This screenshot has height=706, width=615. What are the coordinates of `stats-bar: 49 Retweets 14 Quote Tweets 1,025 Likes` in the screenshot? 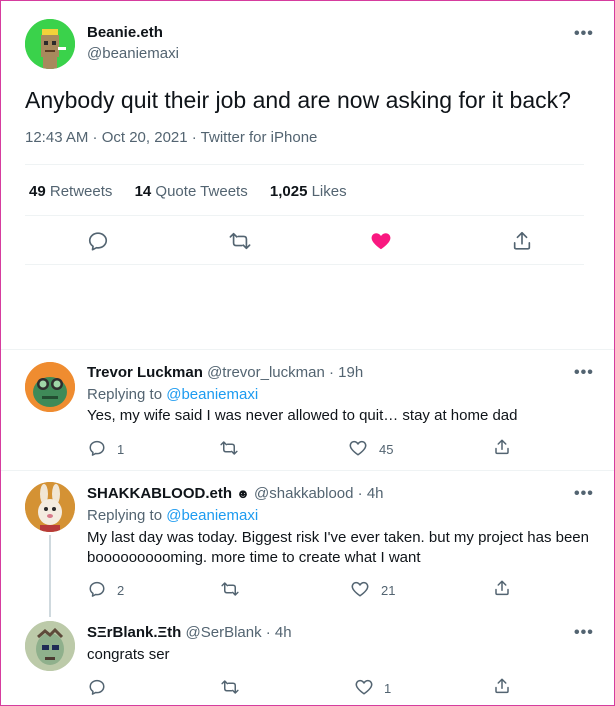 It's located at (188, 191).